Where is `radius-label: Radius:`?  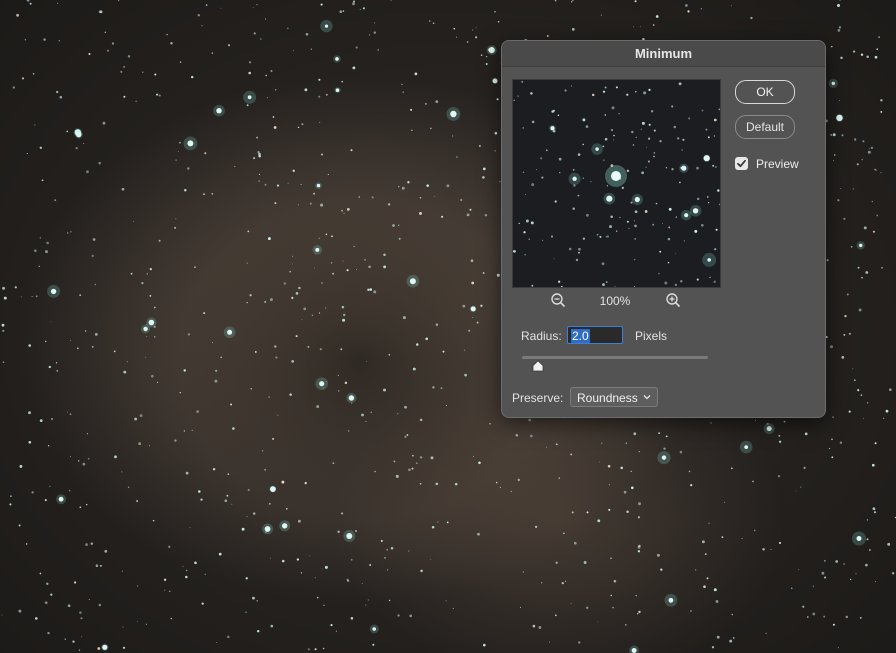 radius-label: Radius: is located at coordinates (541, 336).